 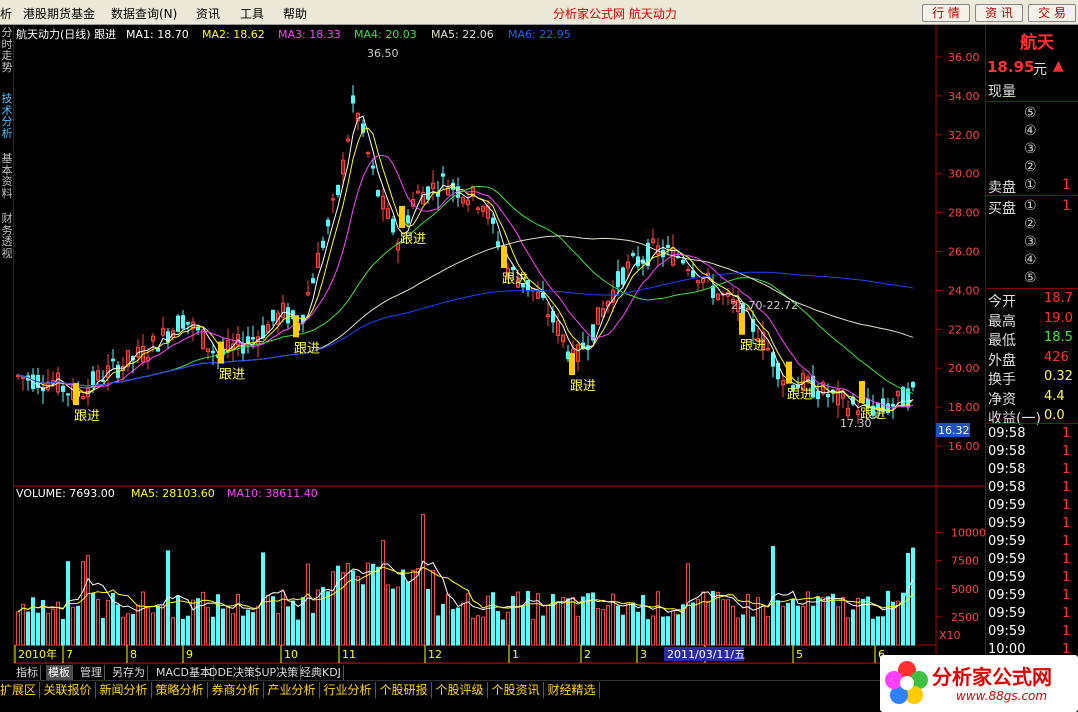 I want to click on function-tab: 个股资讯, so click(x=518, y=690).